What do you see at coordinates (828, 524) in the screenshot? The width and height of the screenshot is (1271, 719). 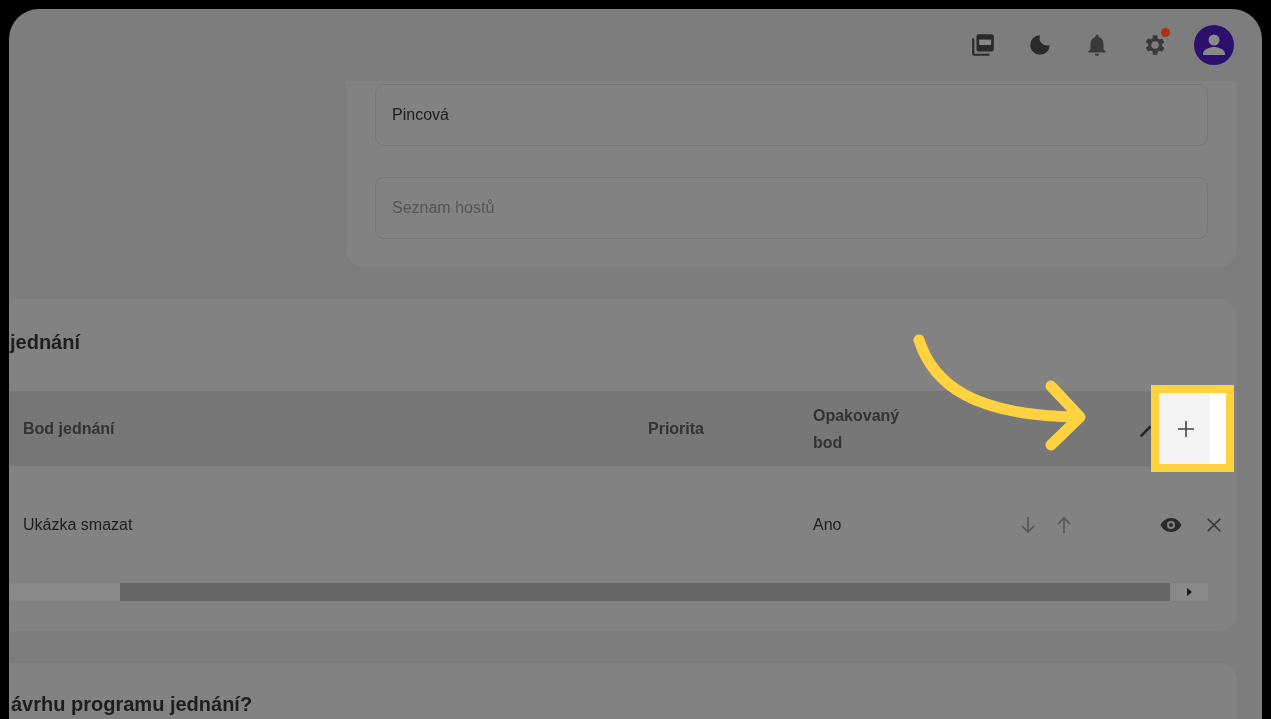 I see `table-cell-text: Ano` at bounding box center [828, 524].